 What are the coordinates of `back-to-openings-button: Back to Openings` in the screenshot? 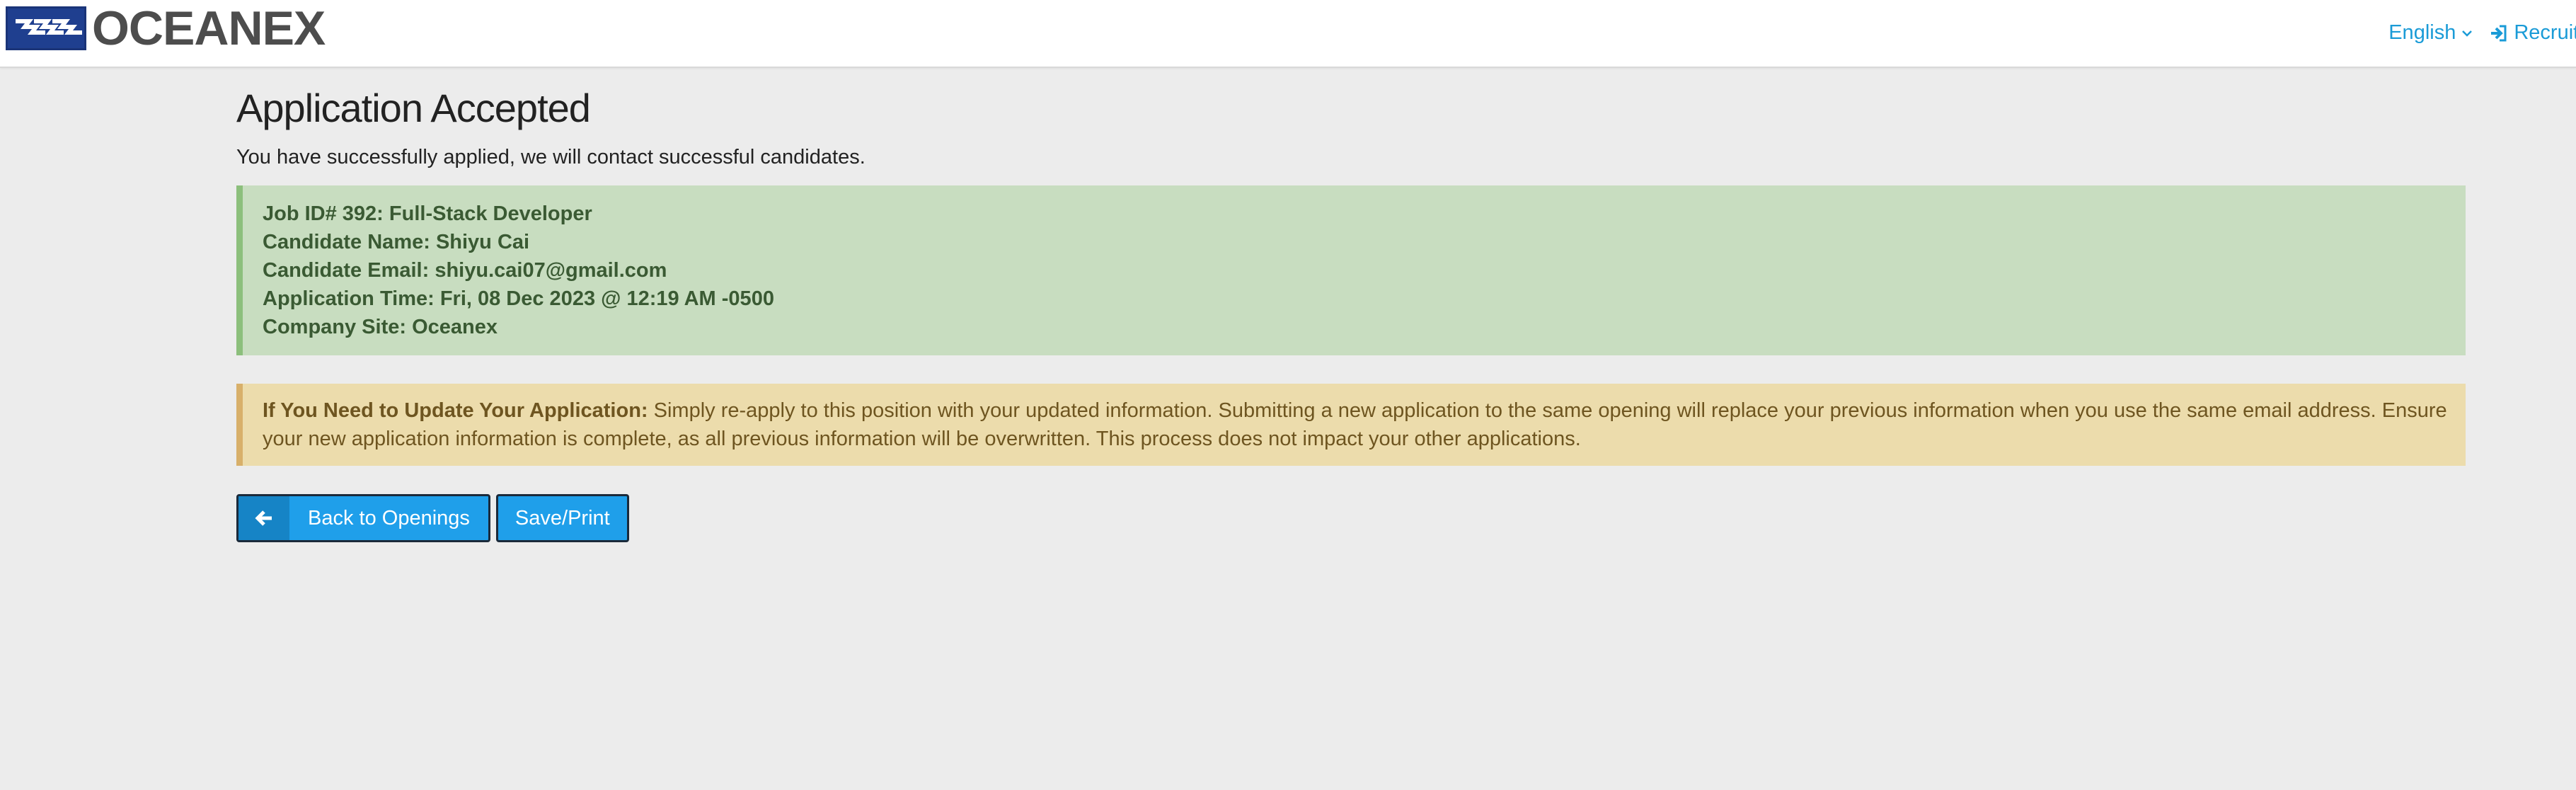 It's located at (363, 518).